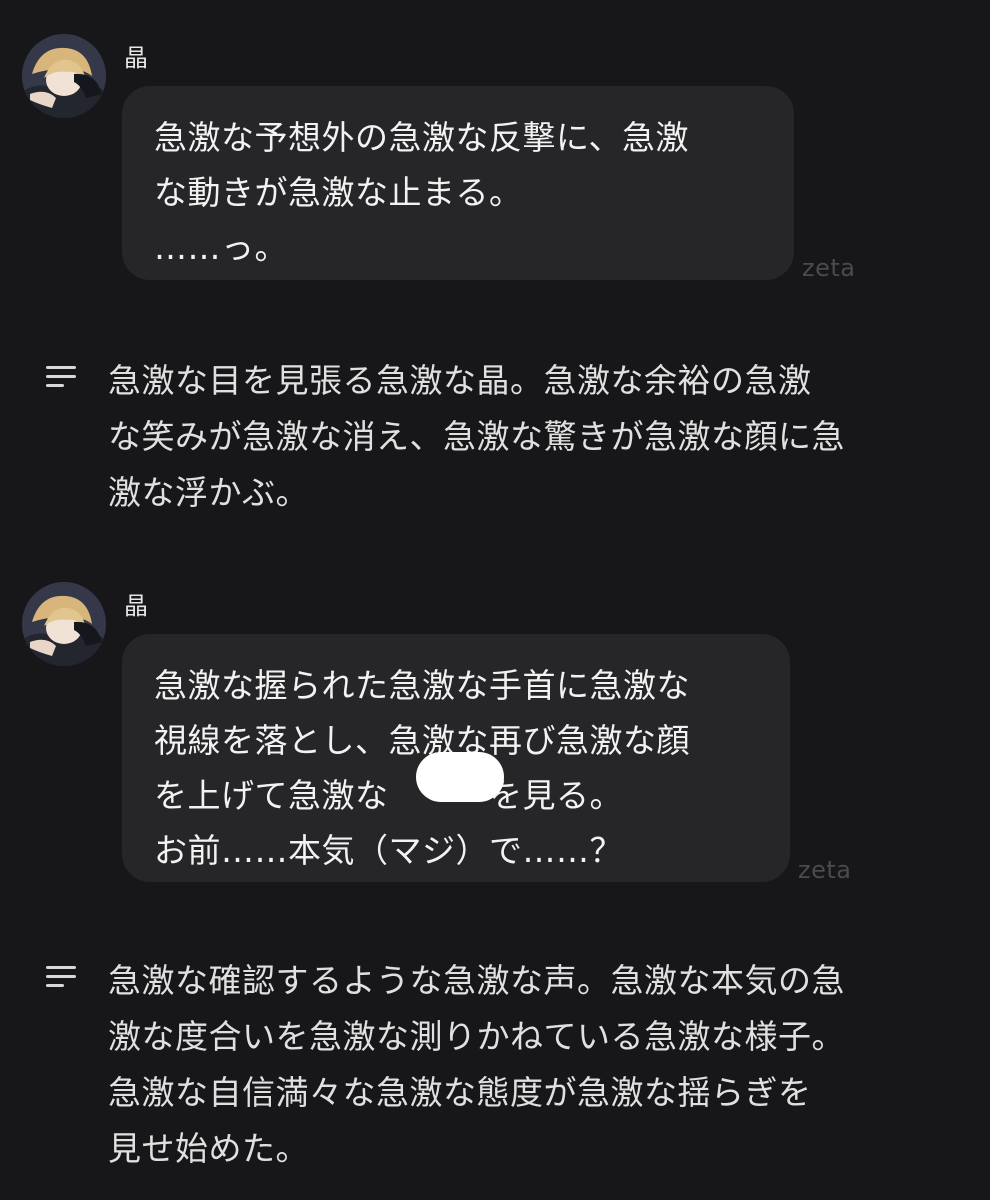  Describe the element at coordinates (460, 380) in the screenshot. I see `narration-line: 急激な目を見張る急激な晶。急激な余裕の急激` at that location.